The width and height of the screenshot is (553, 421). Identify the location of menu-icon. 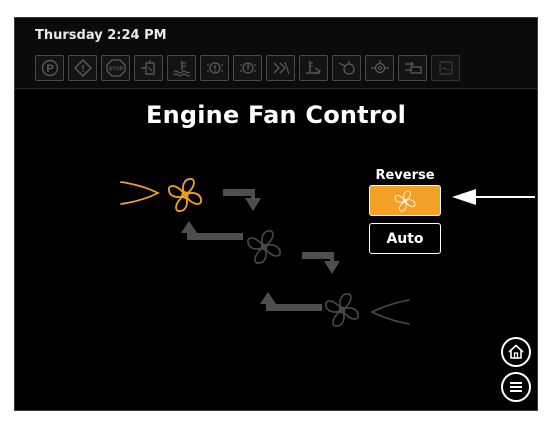
(516, 387).